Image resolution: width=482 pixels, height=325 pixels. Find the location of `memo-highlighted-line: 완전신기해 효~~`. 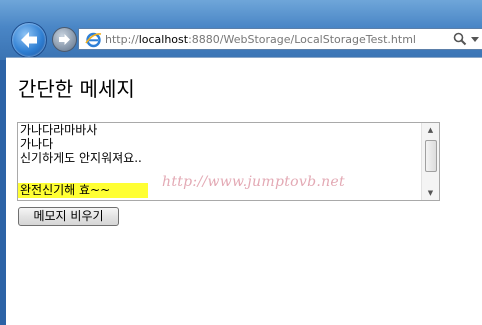

memo-highlighted-line: 완전신기해 효~~ is located at coordinates (83, 190).